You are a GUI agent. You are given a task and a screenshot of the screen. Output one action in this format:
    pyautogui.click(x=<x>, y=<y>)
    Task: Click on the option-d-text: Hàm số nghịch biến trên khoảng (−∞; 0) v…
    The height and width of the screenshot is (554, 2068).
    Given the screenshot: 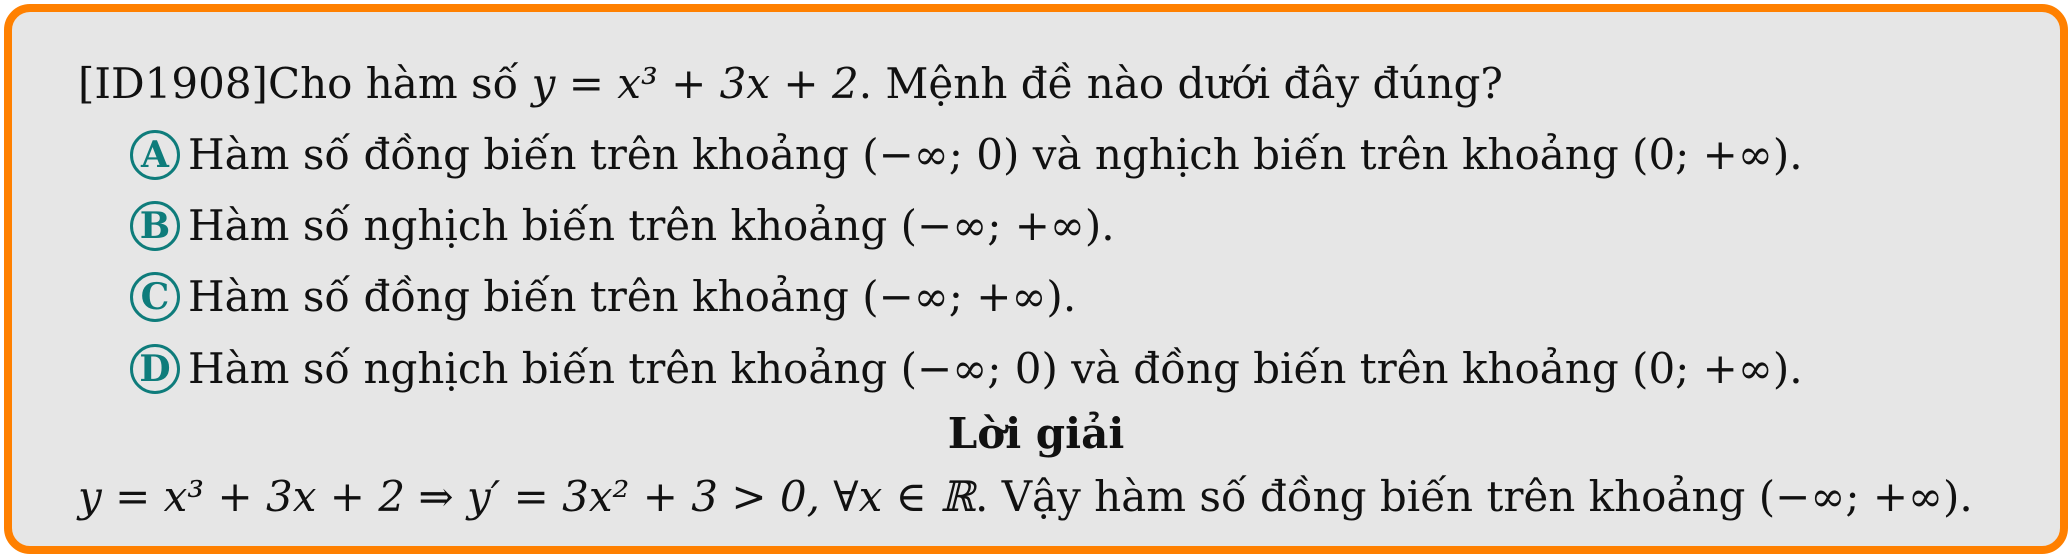 What is the action you would take?
    pyautogui.click(x=995, y=368)
    